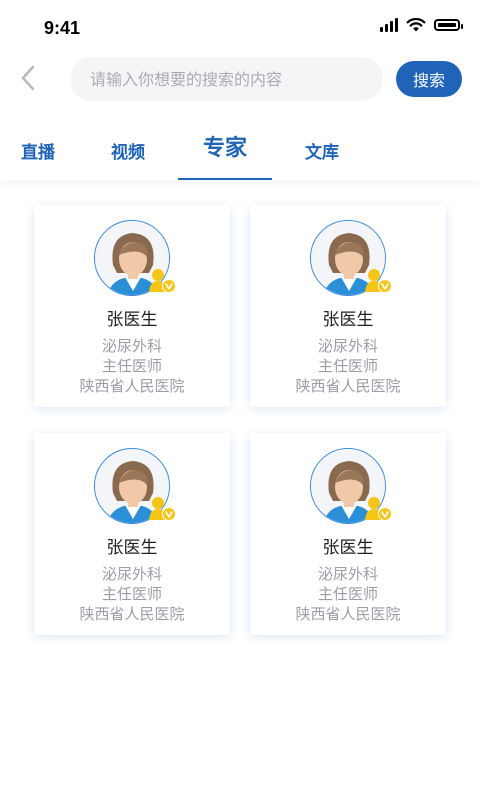  Describe the element at coordinates (240, 28) in the screenshot. I see `status-bar: 9:41` at that location.